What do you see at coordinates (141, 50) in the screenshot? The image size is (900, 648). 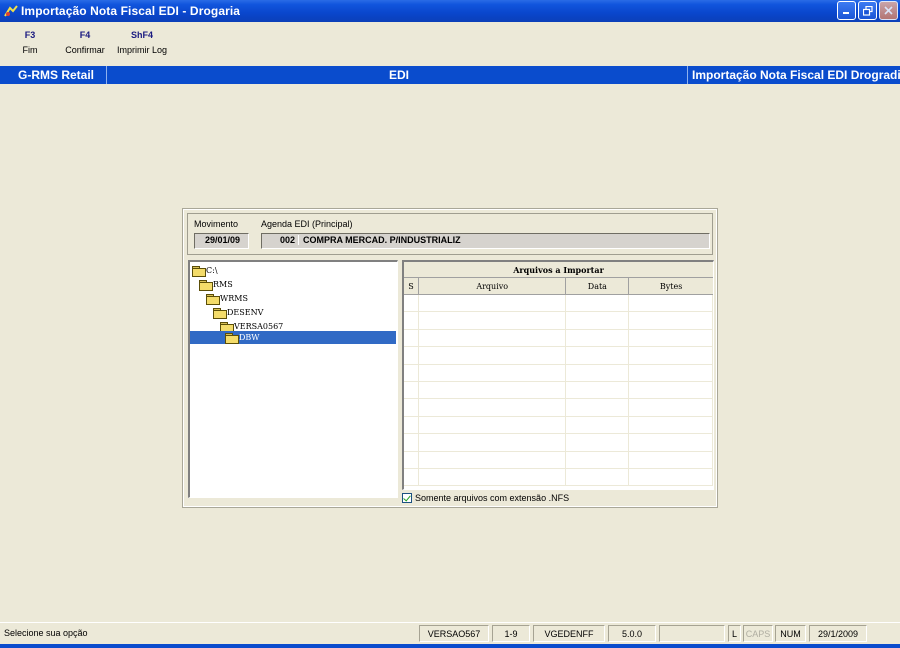 I see `fkey-label: Imprimir Log` at bounding box center [141, 50].